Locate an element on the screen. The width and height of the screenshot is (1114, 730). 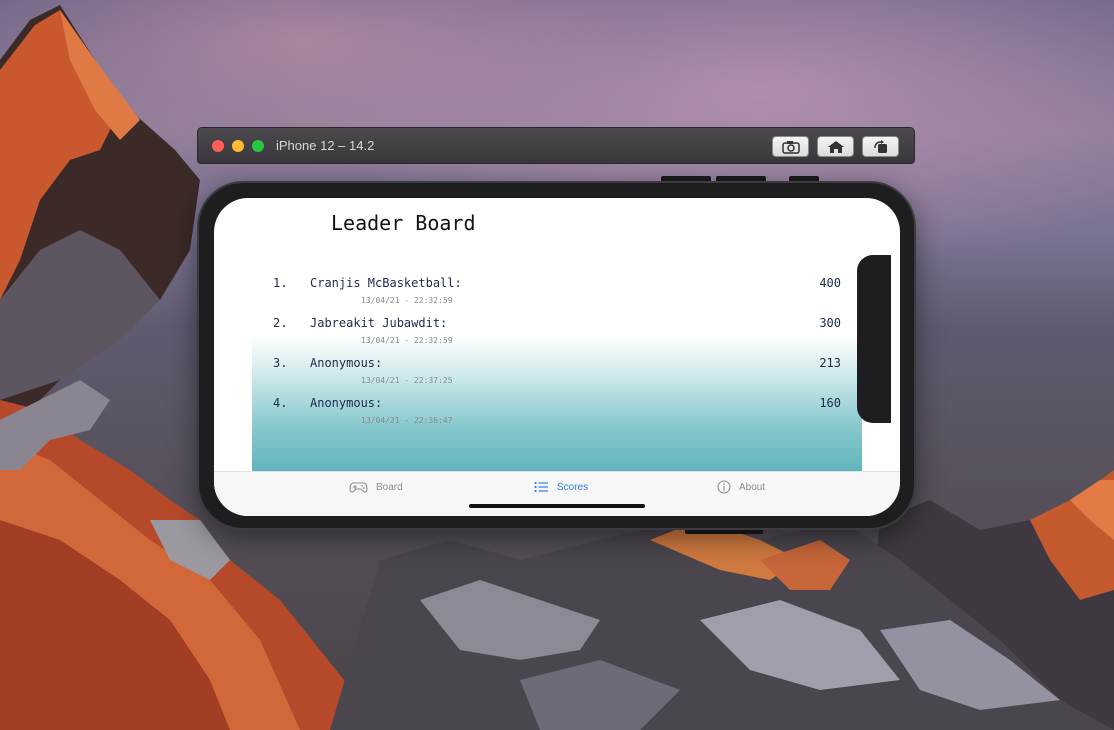
score-value: 160 is located at coordinates (830, 403).